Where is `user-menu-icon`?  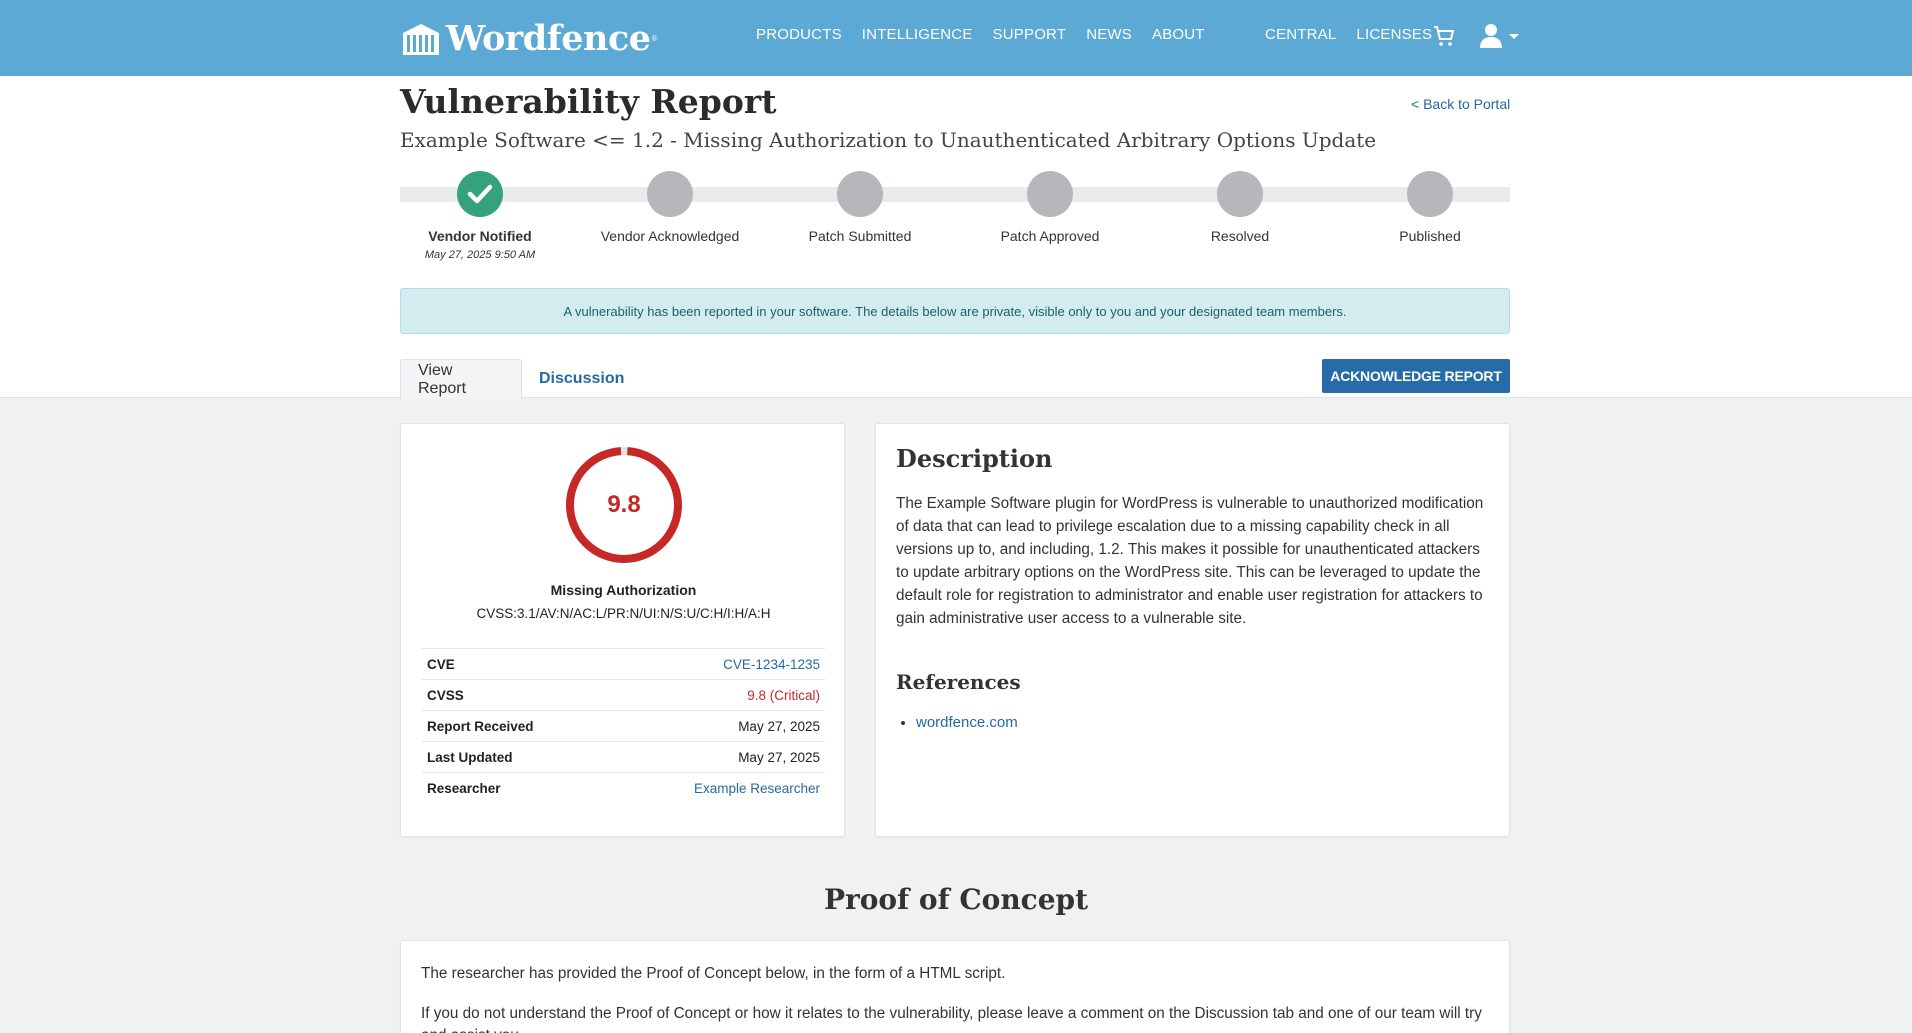 user-menu-icon is located at coordinates (1501, 36).